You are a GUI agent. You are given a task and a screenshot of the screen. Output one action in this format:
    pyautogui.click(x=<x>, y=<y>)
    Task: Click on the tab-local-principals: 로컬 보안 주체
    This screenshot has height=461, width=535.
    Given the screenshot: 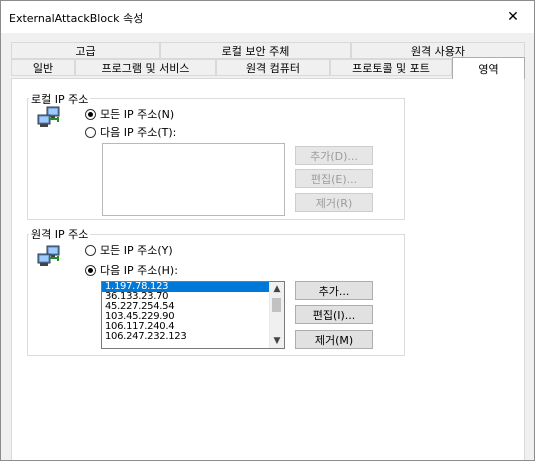 What is the action you would take?
    pyautogui.click(x=255, y=50)
    